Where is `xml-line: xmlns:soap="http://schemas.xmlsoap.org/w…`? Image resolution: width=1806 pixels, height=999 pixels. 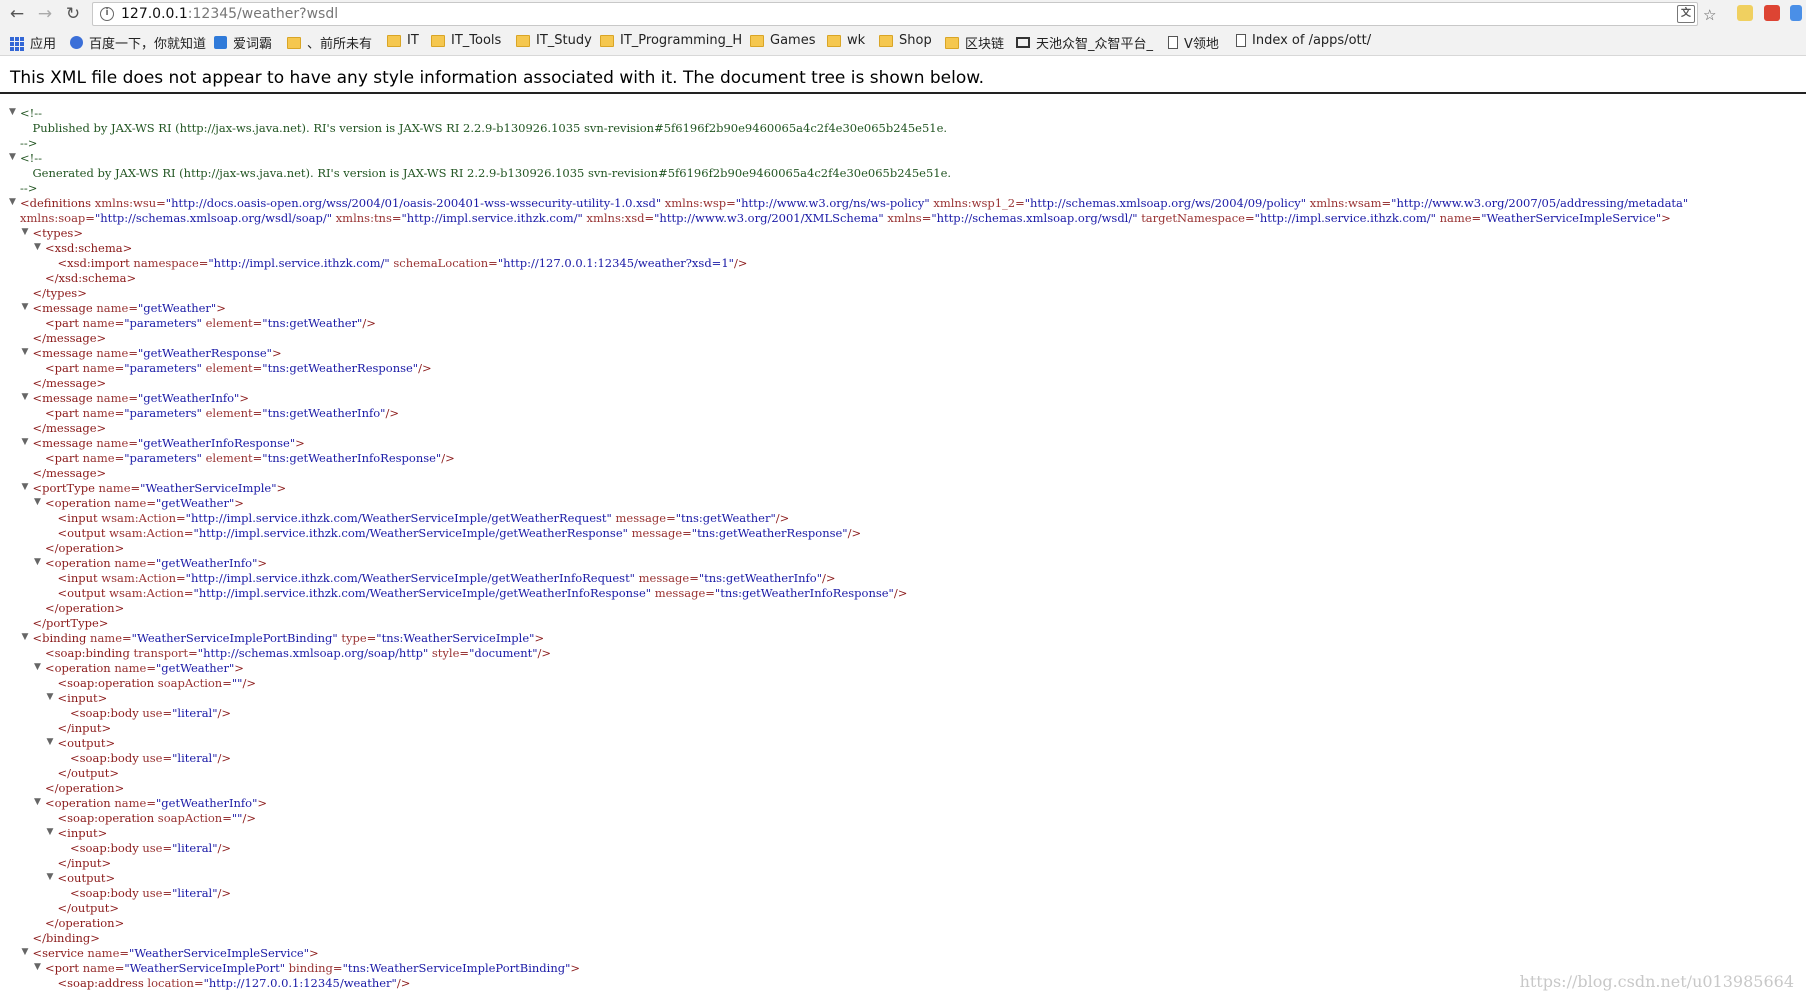
xml-line: xmlns:soap="http://schemas.xmlsoap.org/w… is located at coordinates (845, 218).